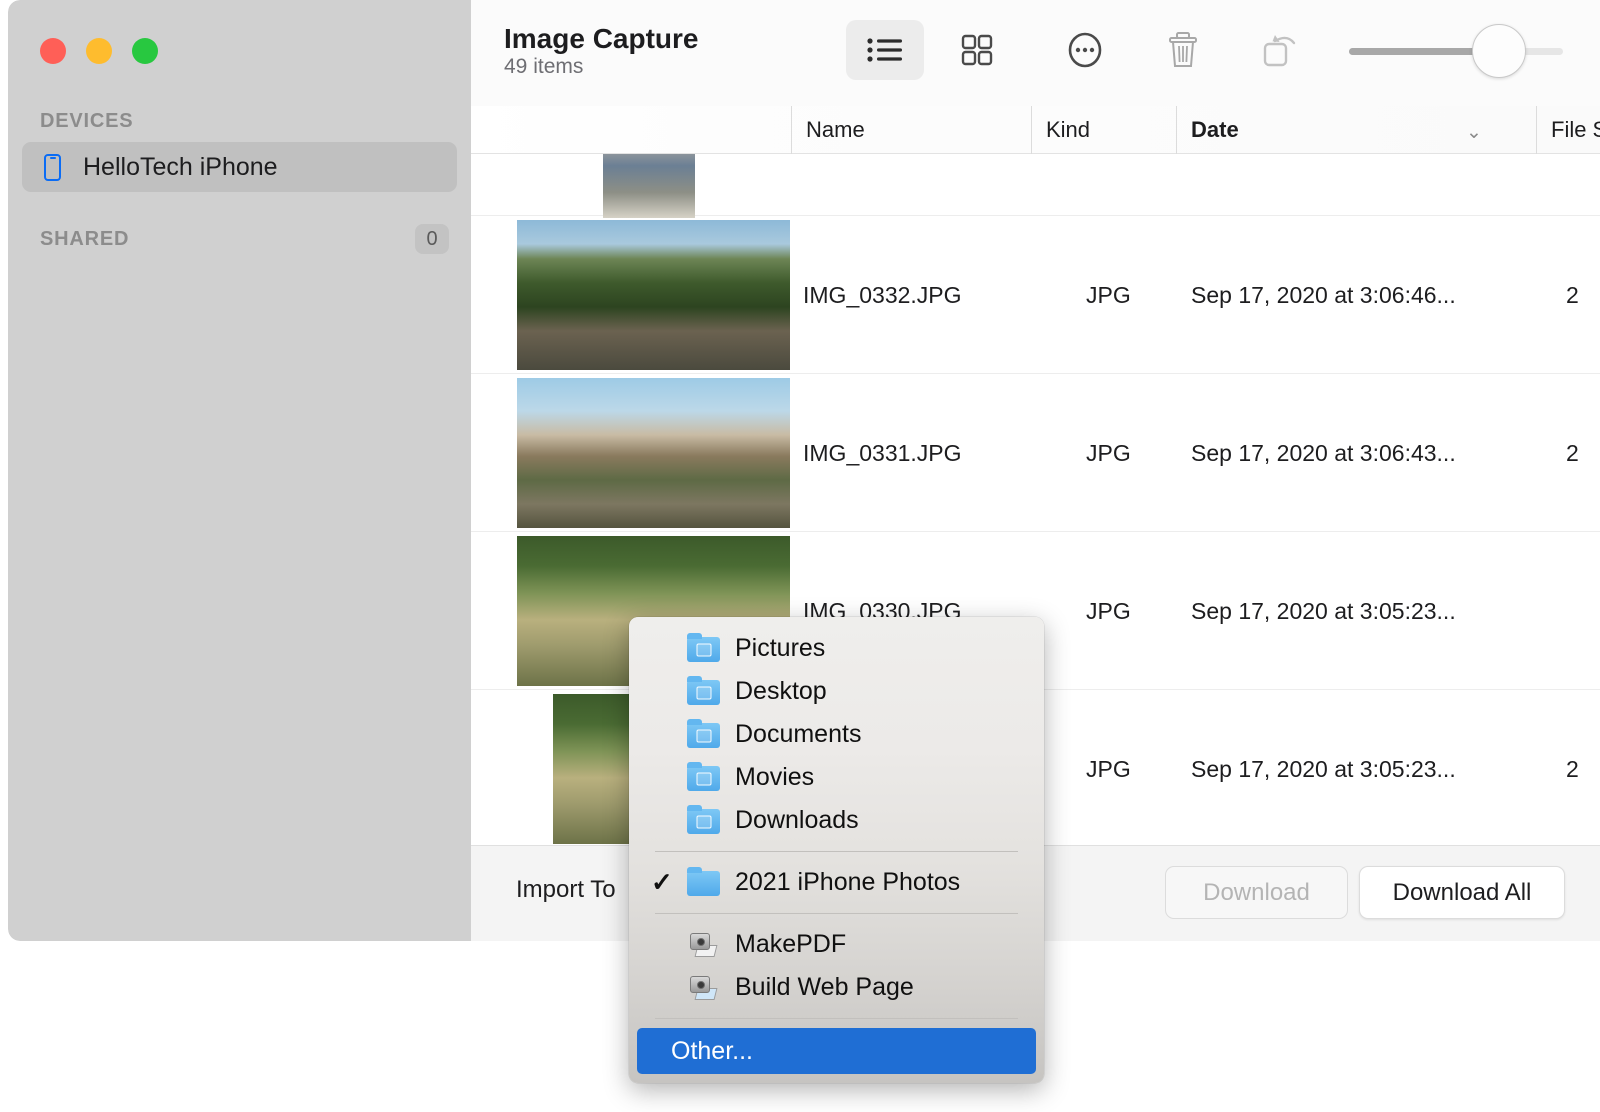 The height and width of the screenshot is (1112, 1600). What do you see at coordinates (780, 648) in the screenshot?
I see `menu-item-label: Pictures` at bounding box center [780, 648].